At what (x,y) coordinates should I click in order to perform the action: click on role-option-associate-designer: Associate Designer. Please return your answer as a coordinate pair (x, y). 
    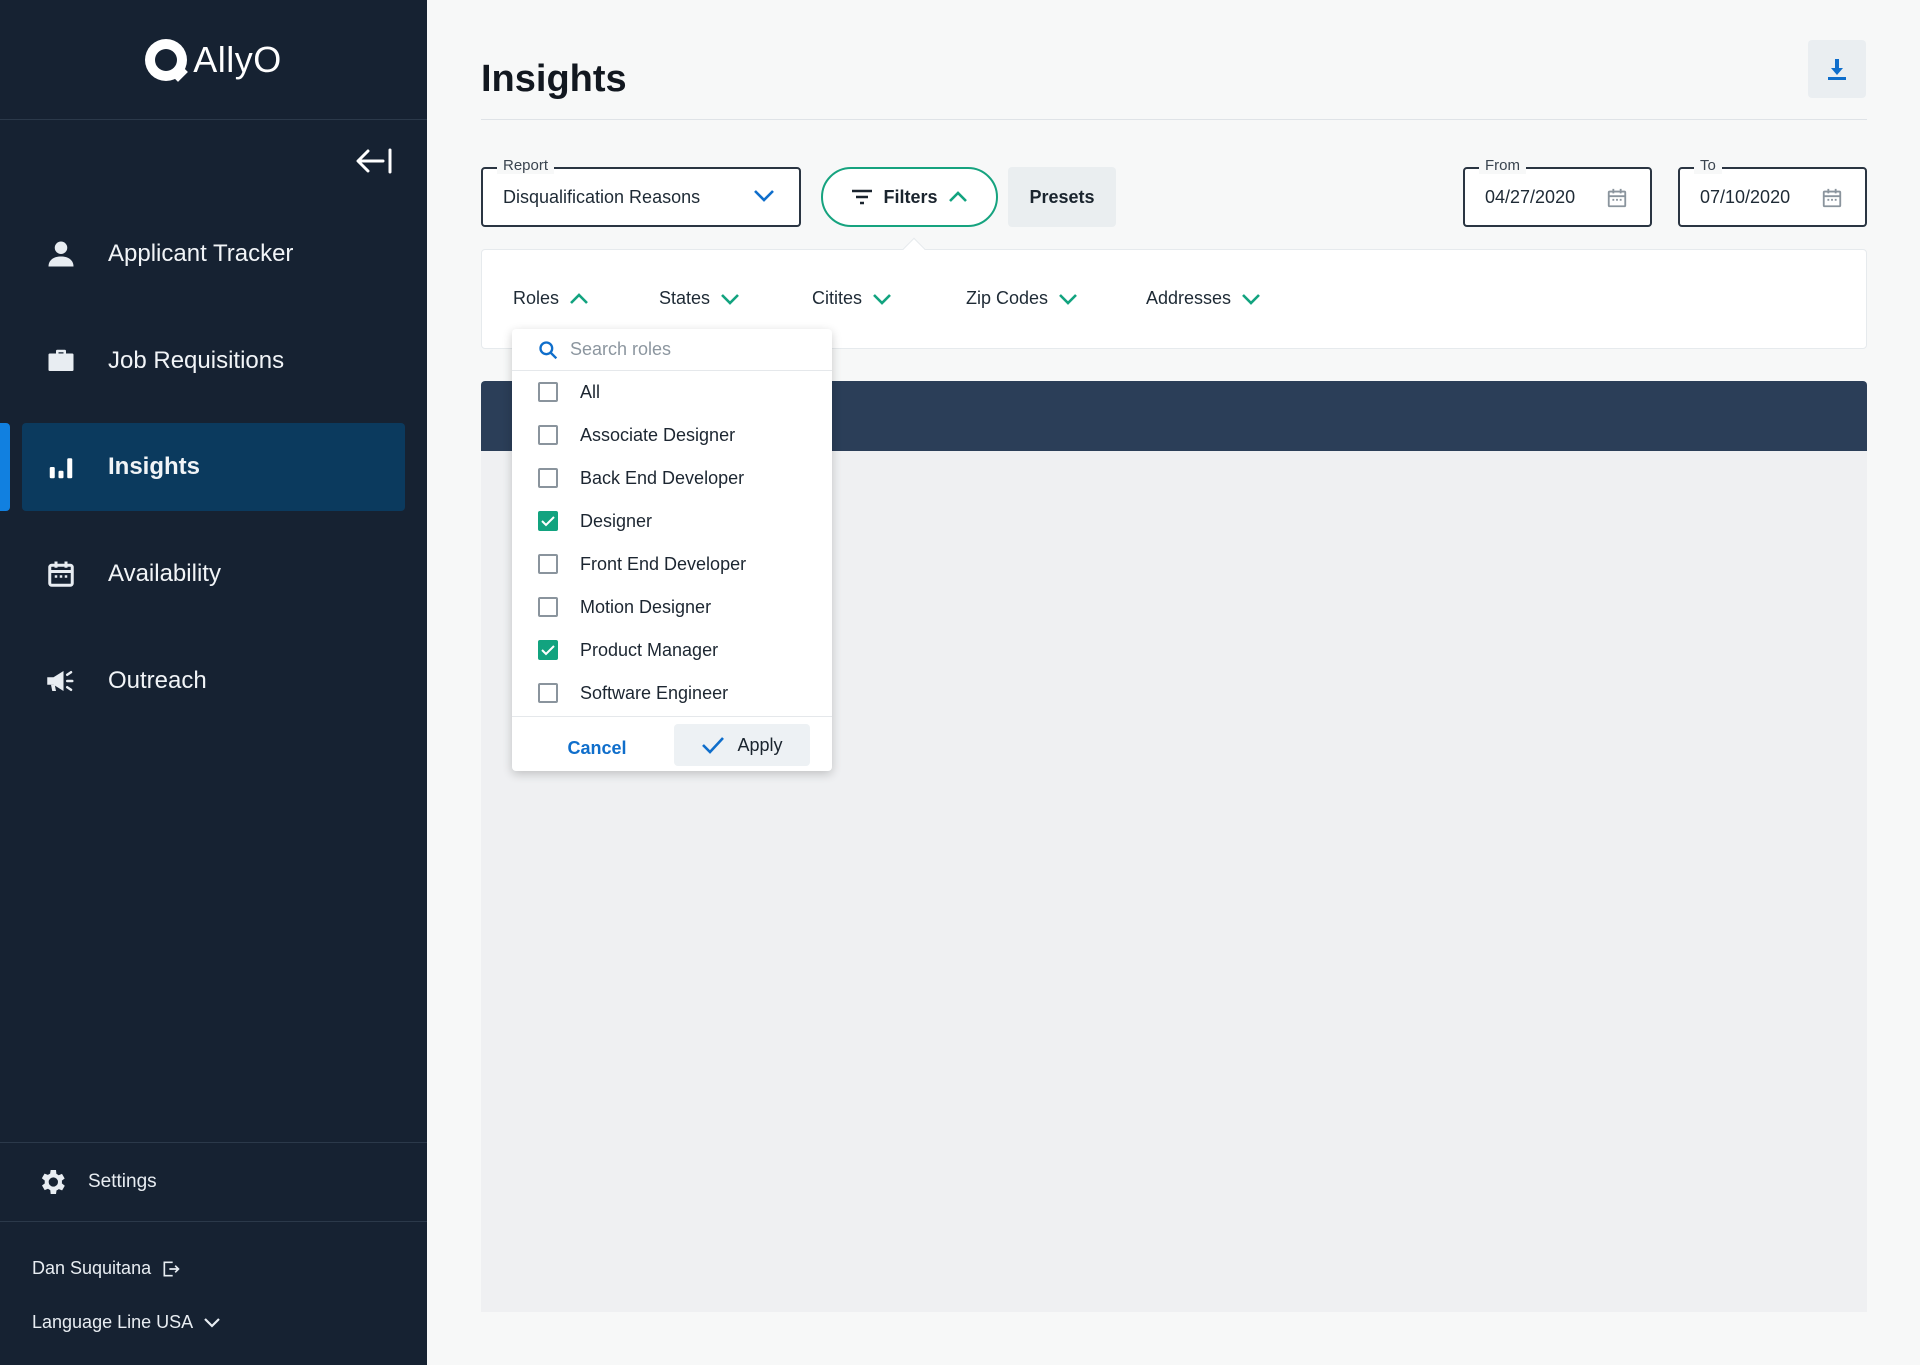
    Looking at the image, I should click on (673, 435).